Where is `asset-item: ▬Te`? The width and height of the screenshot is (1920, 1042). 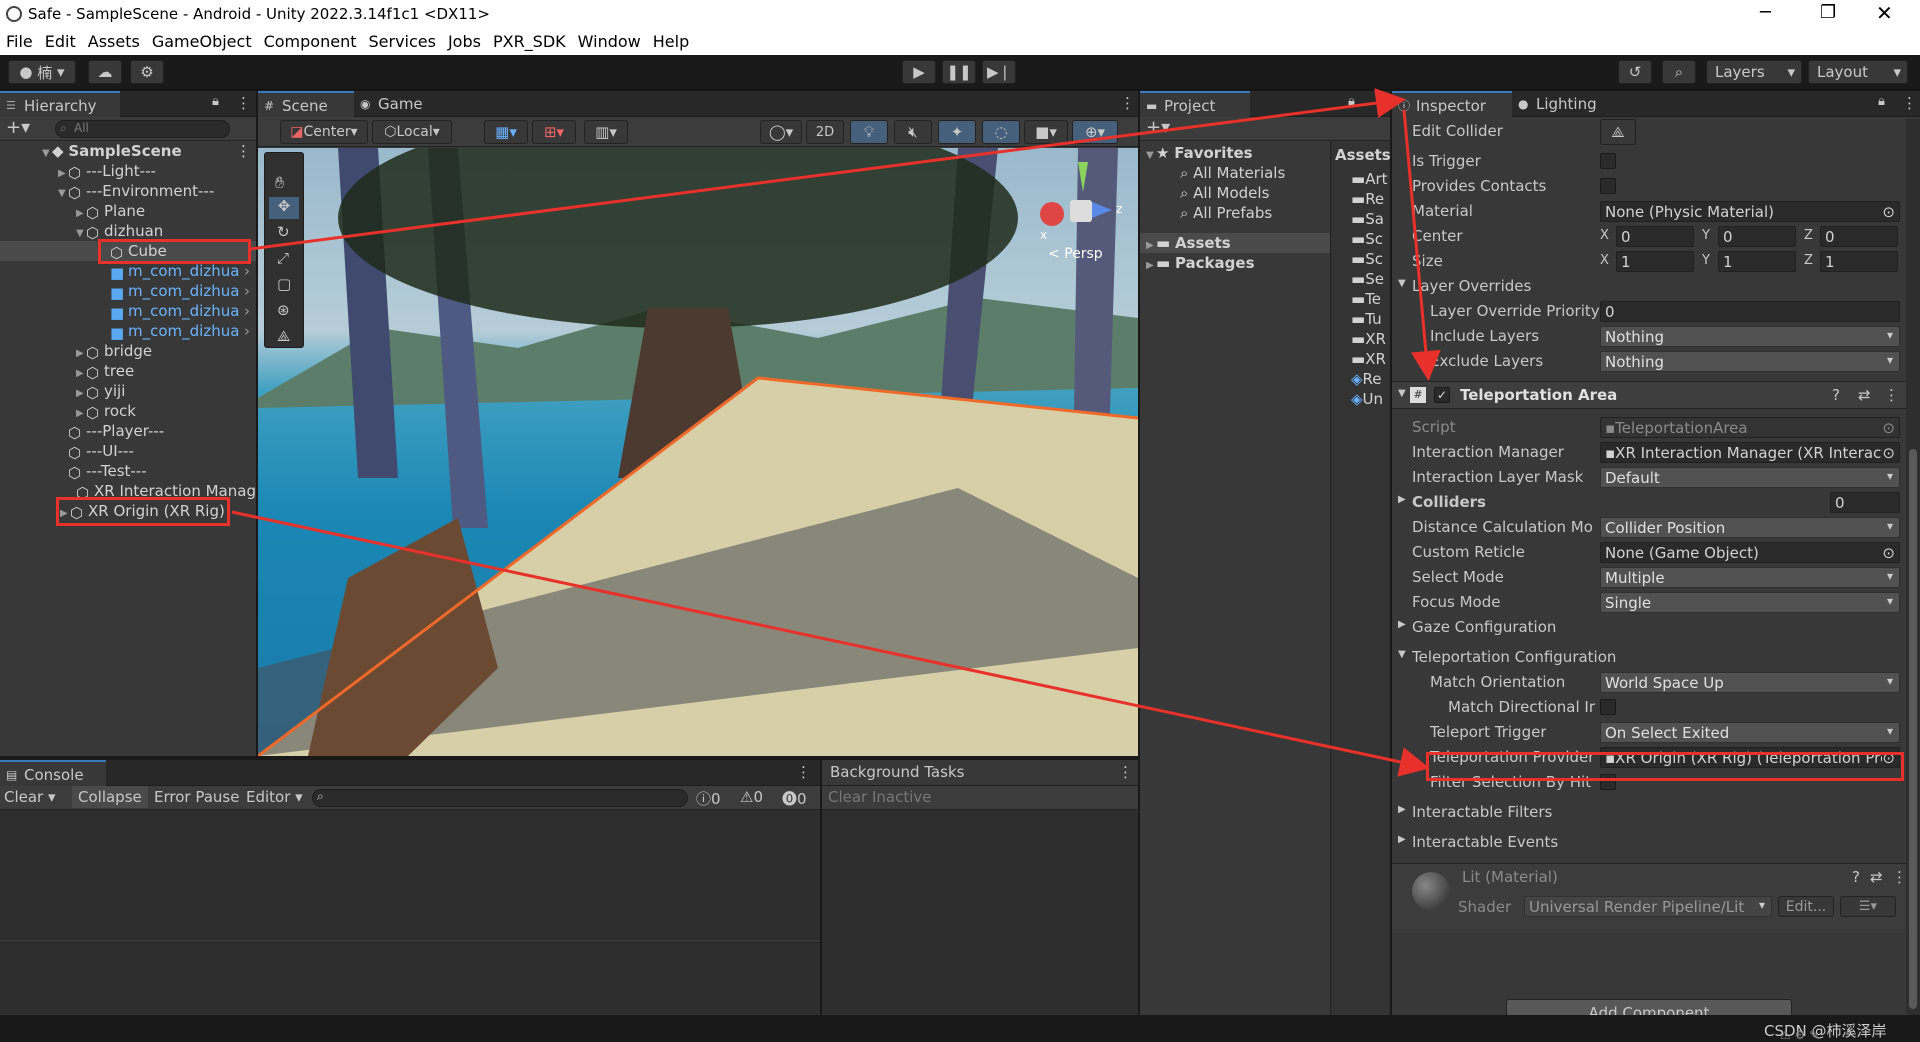 asset-item: ▬Te is located at coordinates (1356, 299).